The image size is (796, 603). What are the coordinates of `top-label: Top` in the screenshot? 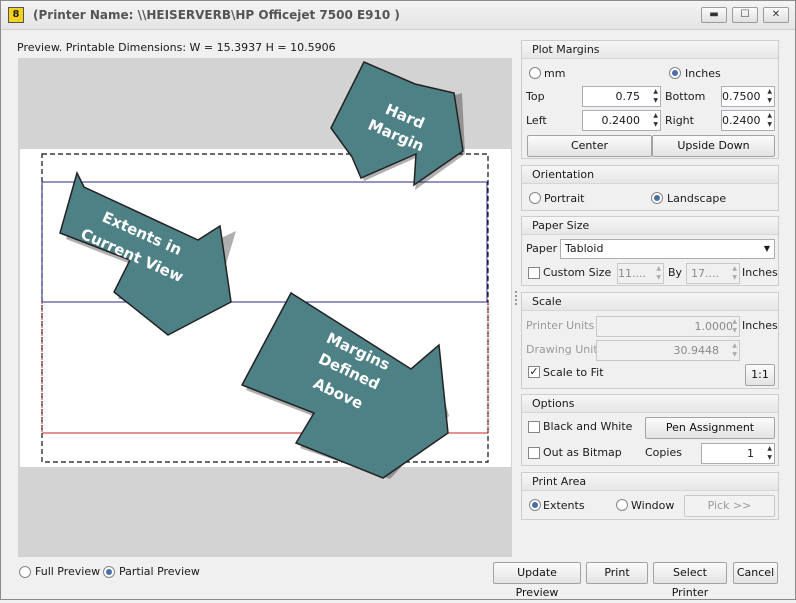 It's located at (535, 96).